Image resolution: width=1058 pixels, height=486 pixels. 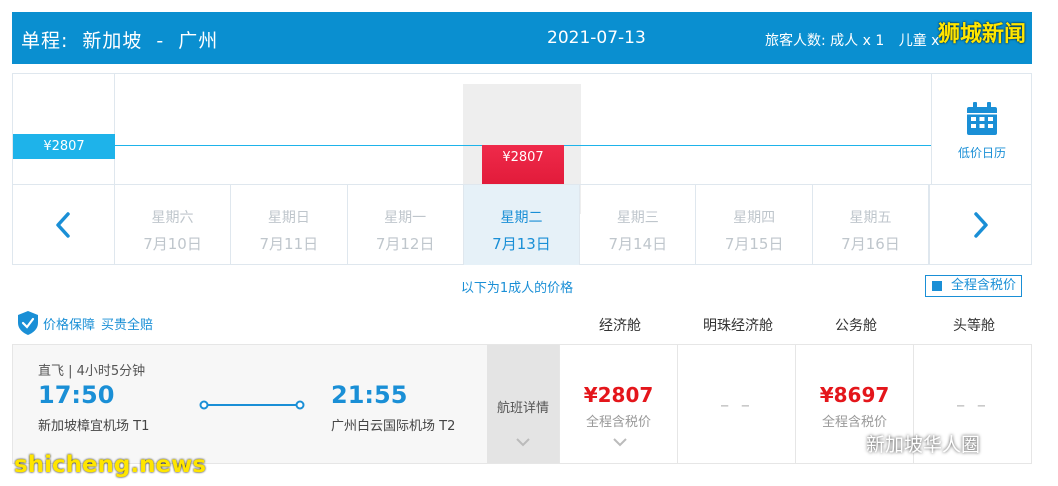 I want to click on trip-type: 单程:, so click(x=45, y=41).